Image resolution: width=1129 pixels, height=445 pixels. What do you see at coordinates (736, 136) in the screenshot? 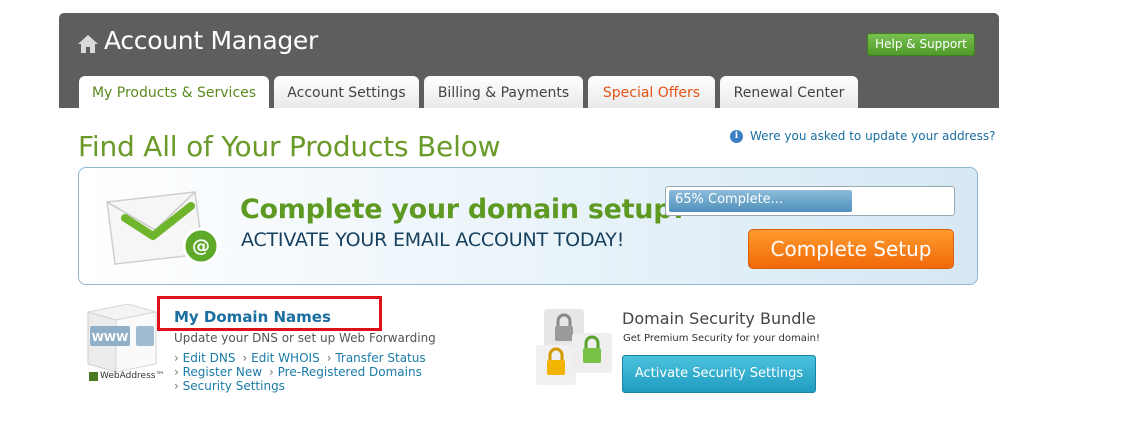
I see `info-icon: i` at bounding box center [736, 136].